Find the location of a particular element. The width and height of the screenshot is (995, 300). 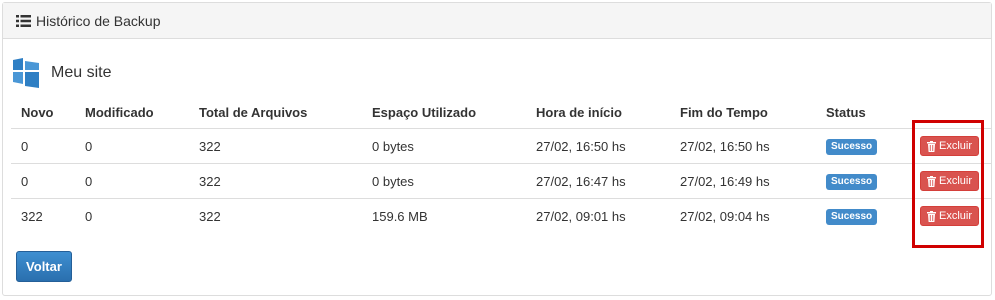

cell-fim-tempo: 27/02, 16:50 hs is located at coordinates (743, 146).